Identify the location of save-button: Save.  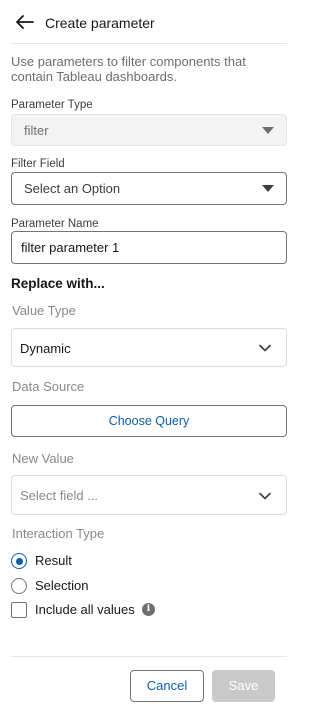
(243, 686).